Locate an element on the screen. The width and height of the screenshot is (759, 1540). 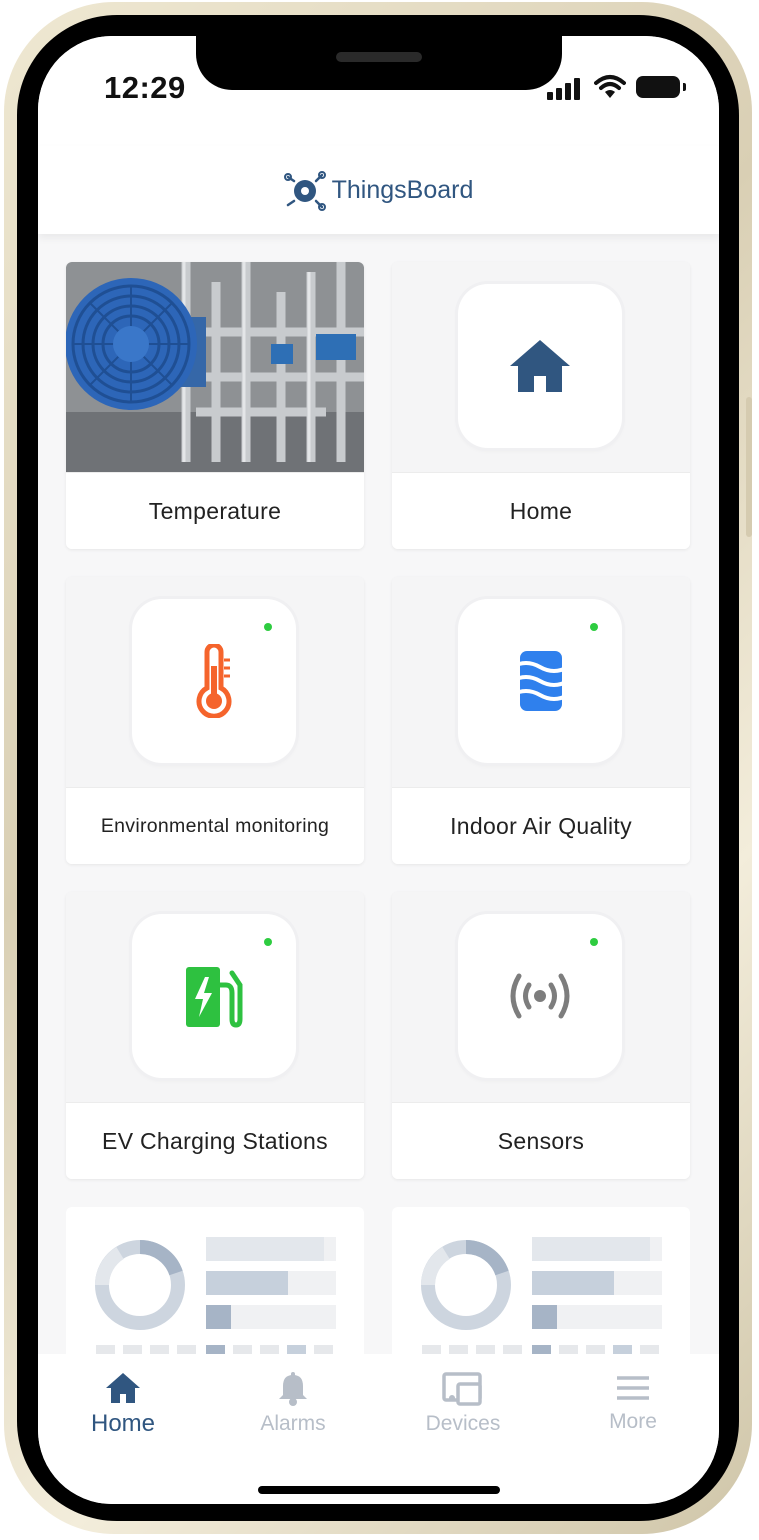
nav-item-devices: Devices is located at coordinates (463, 1404).